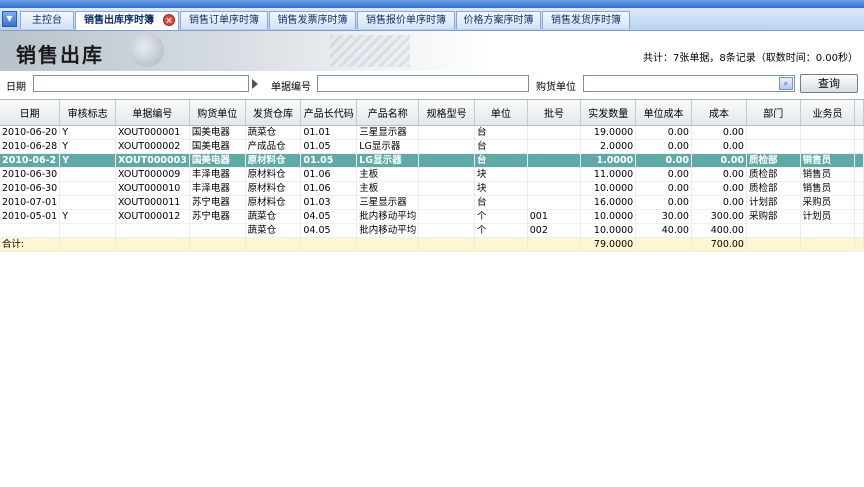 The height and width of the screenshot is (487, 864). Describe the element at coordinates (152, 113) in the screenshot. I see `column-header: 单据编号` at that location.